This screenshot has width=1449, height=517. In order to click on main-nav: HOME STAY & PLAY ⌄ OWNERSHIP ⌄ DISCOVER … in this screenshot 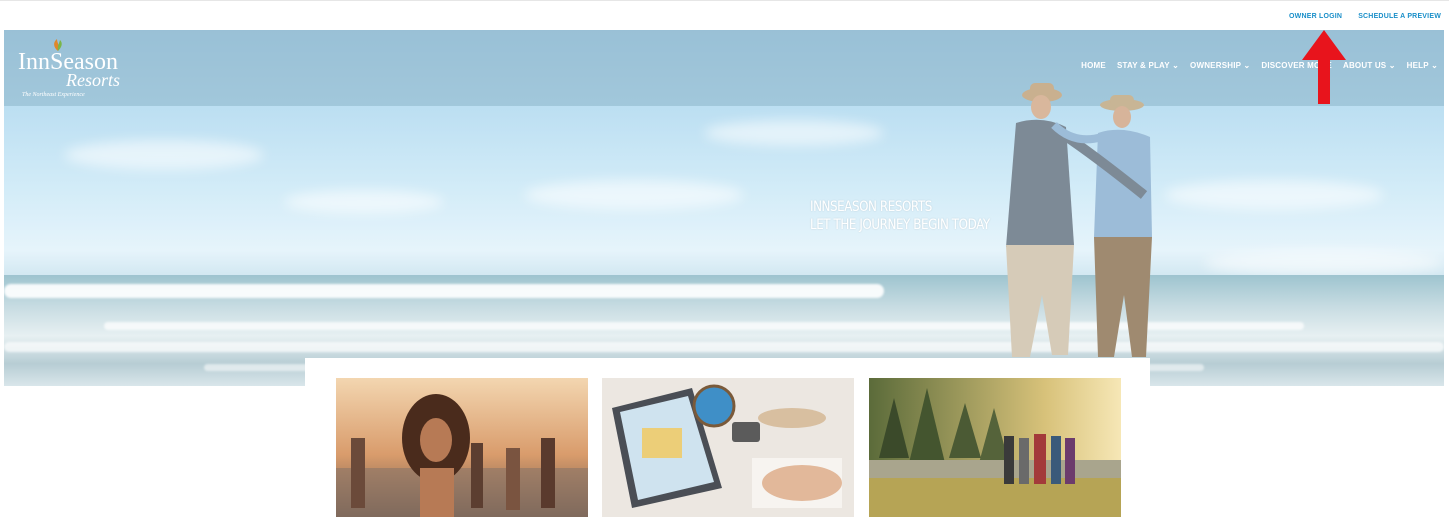, I will do `click(1259, 65)`.